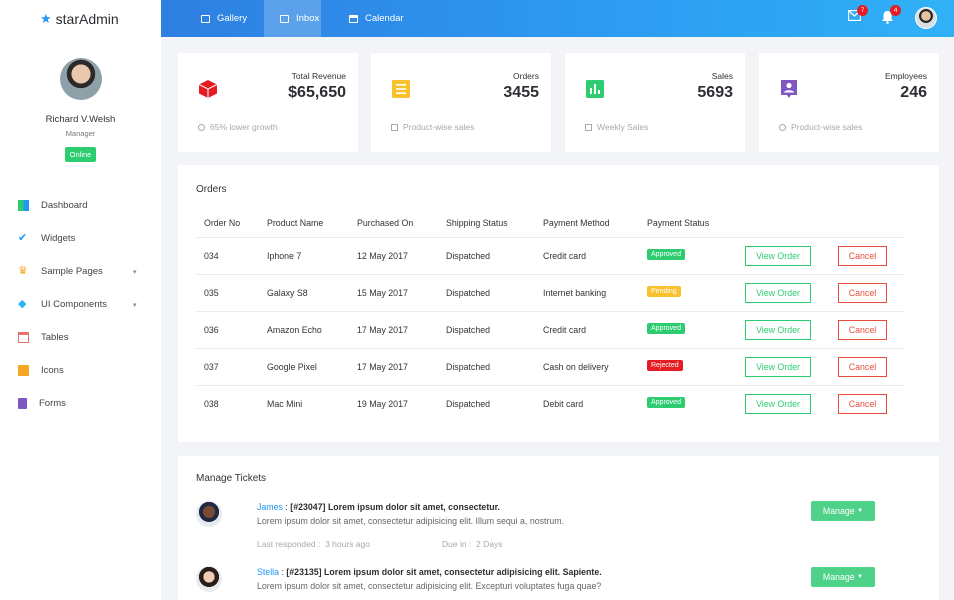 The height and width of the screenshot is (600, 954). What do you see at coordinates (238, 127) in the screenshot?
I see `stat-footer: 65% lower growth` at bounding box center [238, 127].